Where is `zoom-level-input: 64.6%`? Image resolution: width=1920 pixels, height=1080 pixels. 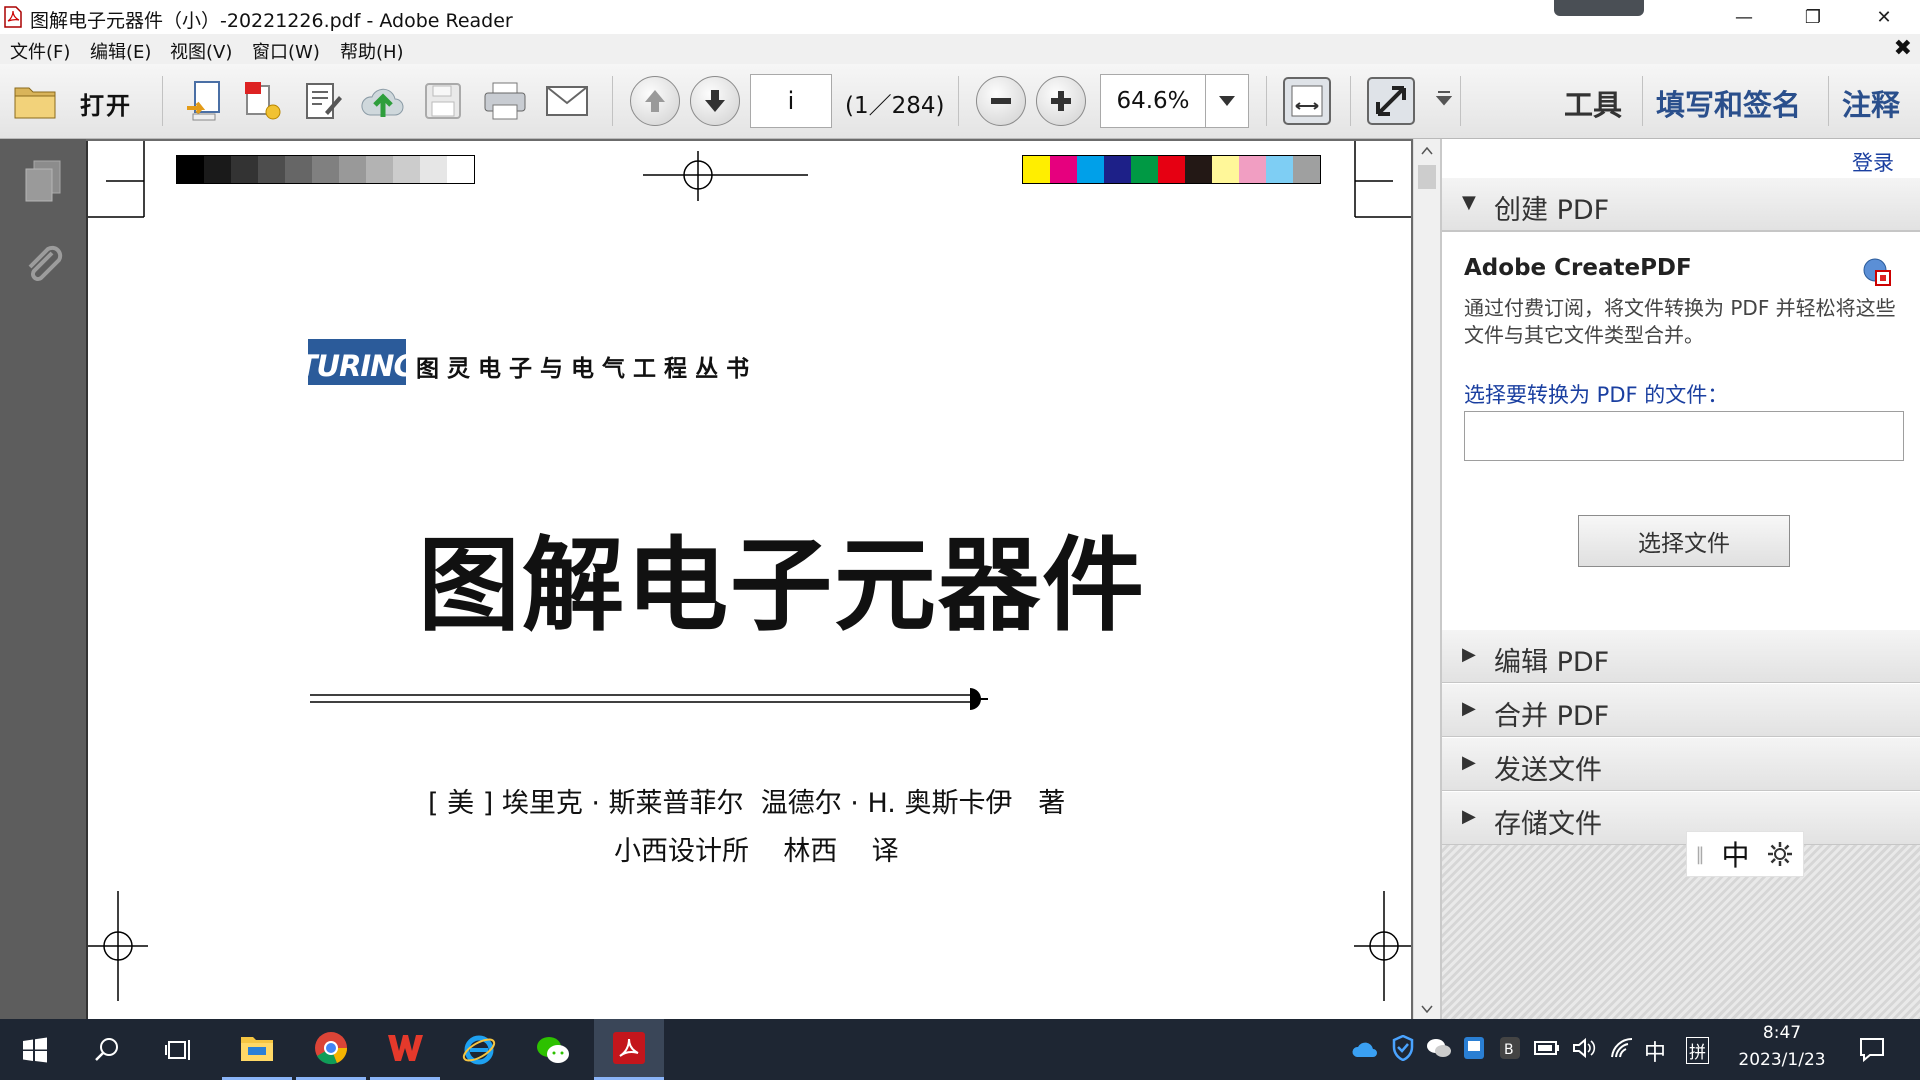
zoom-level-input: 64.6% is located at coordinates (1153, 101).